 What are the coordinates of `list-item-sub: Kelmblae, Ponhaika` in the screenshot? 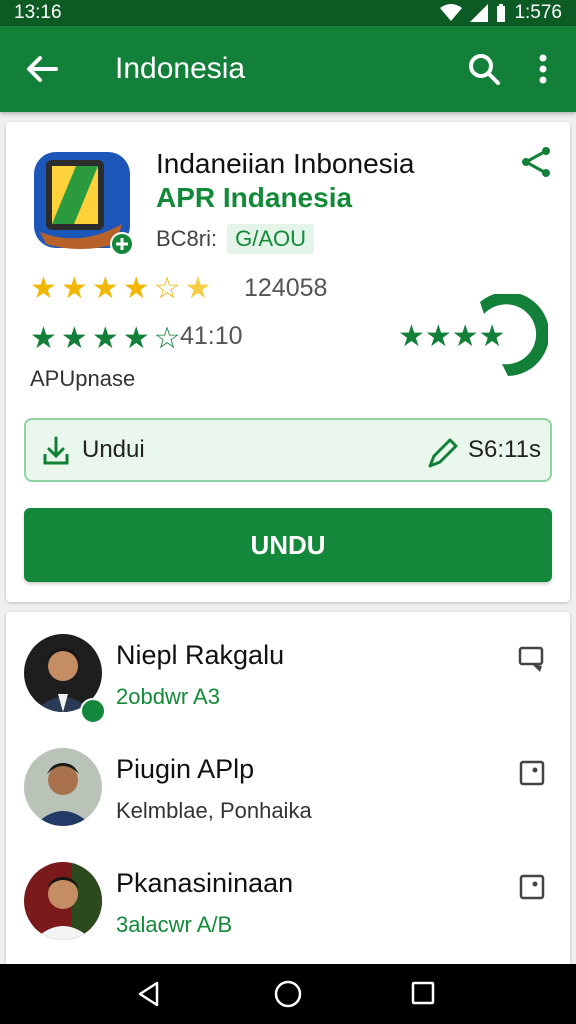 It's located at (214, 810).